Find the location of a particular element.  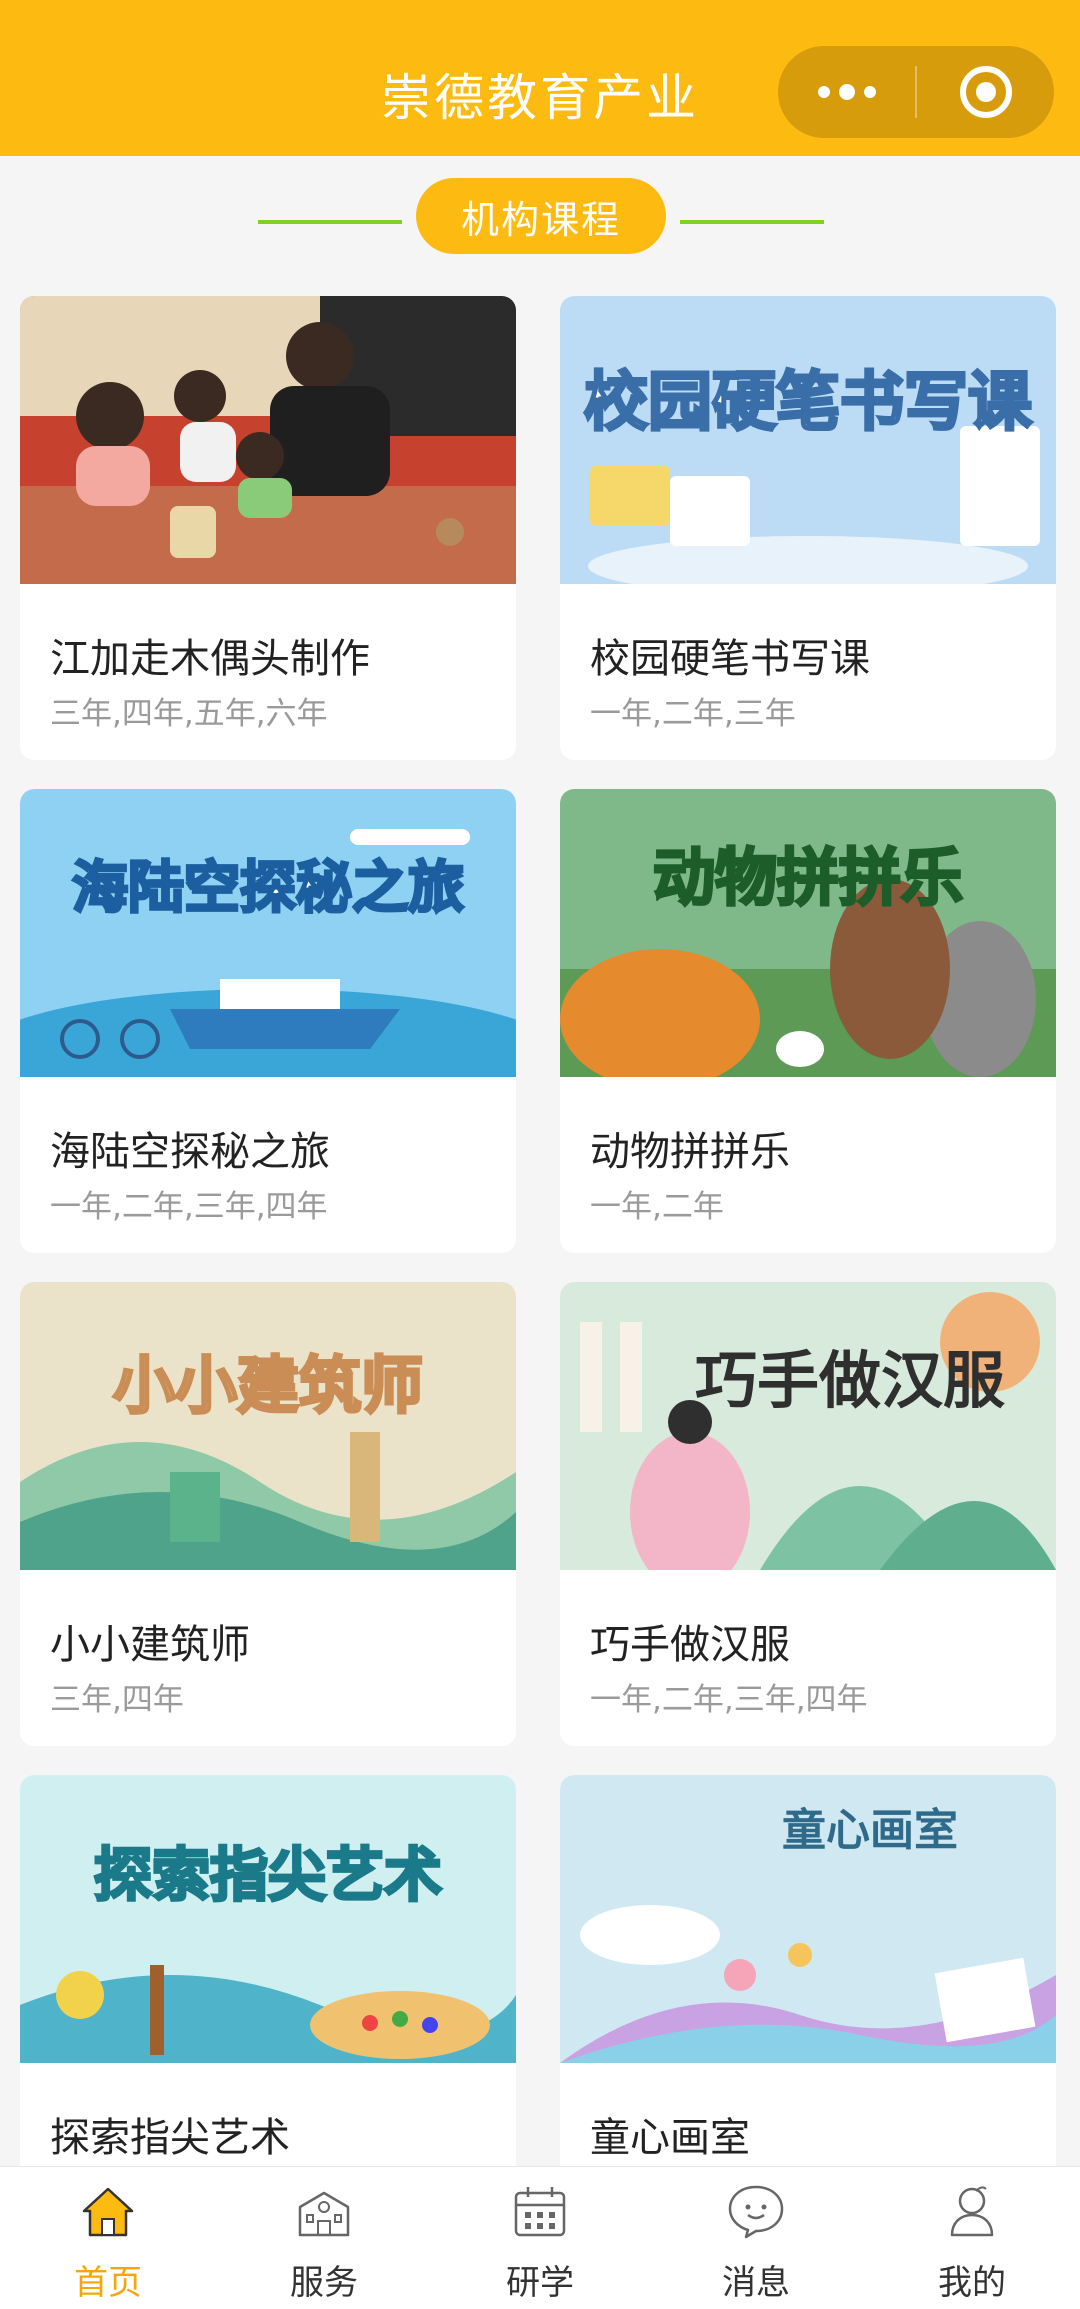

course-card-hanfu: 巧手做汉服 巧手做汉服 一年,二年,三年,四年 is located at coordinates (808, 1514).